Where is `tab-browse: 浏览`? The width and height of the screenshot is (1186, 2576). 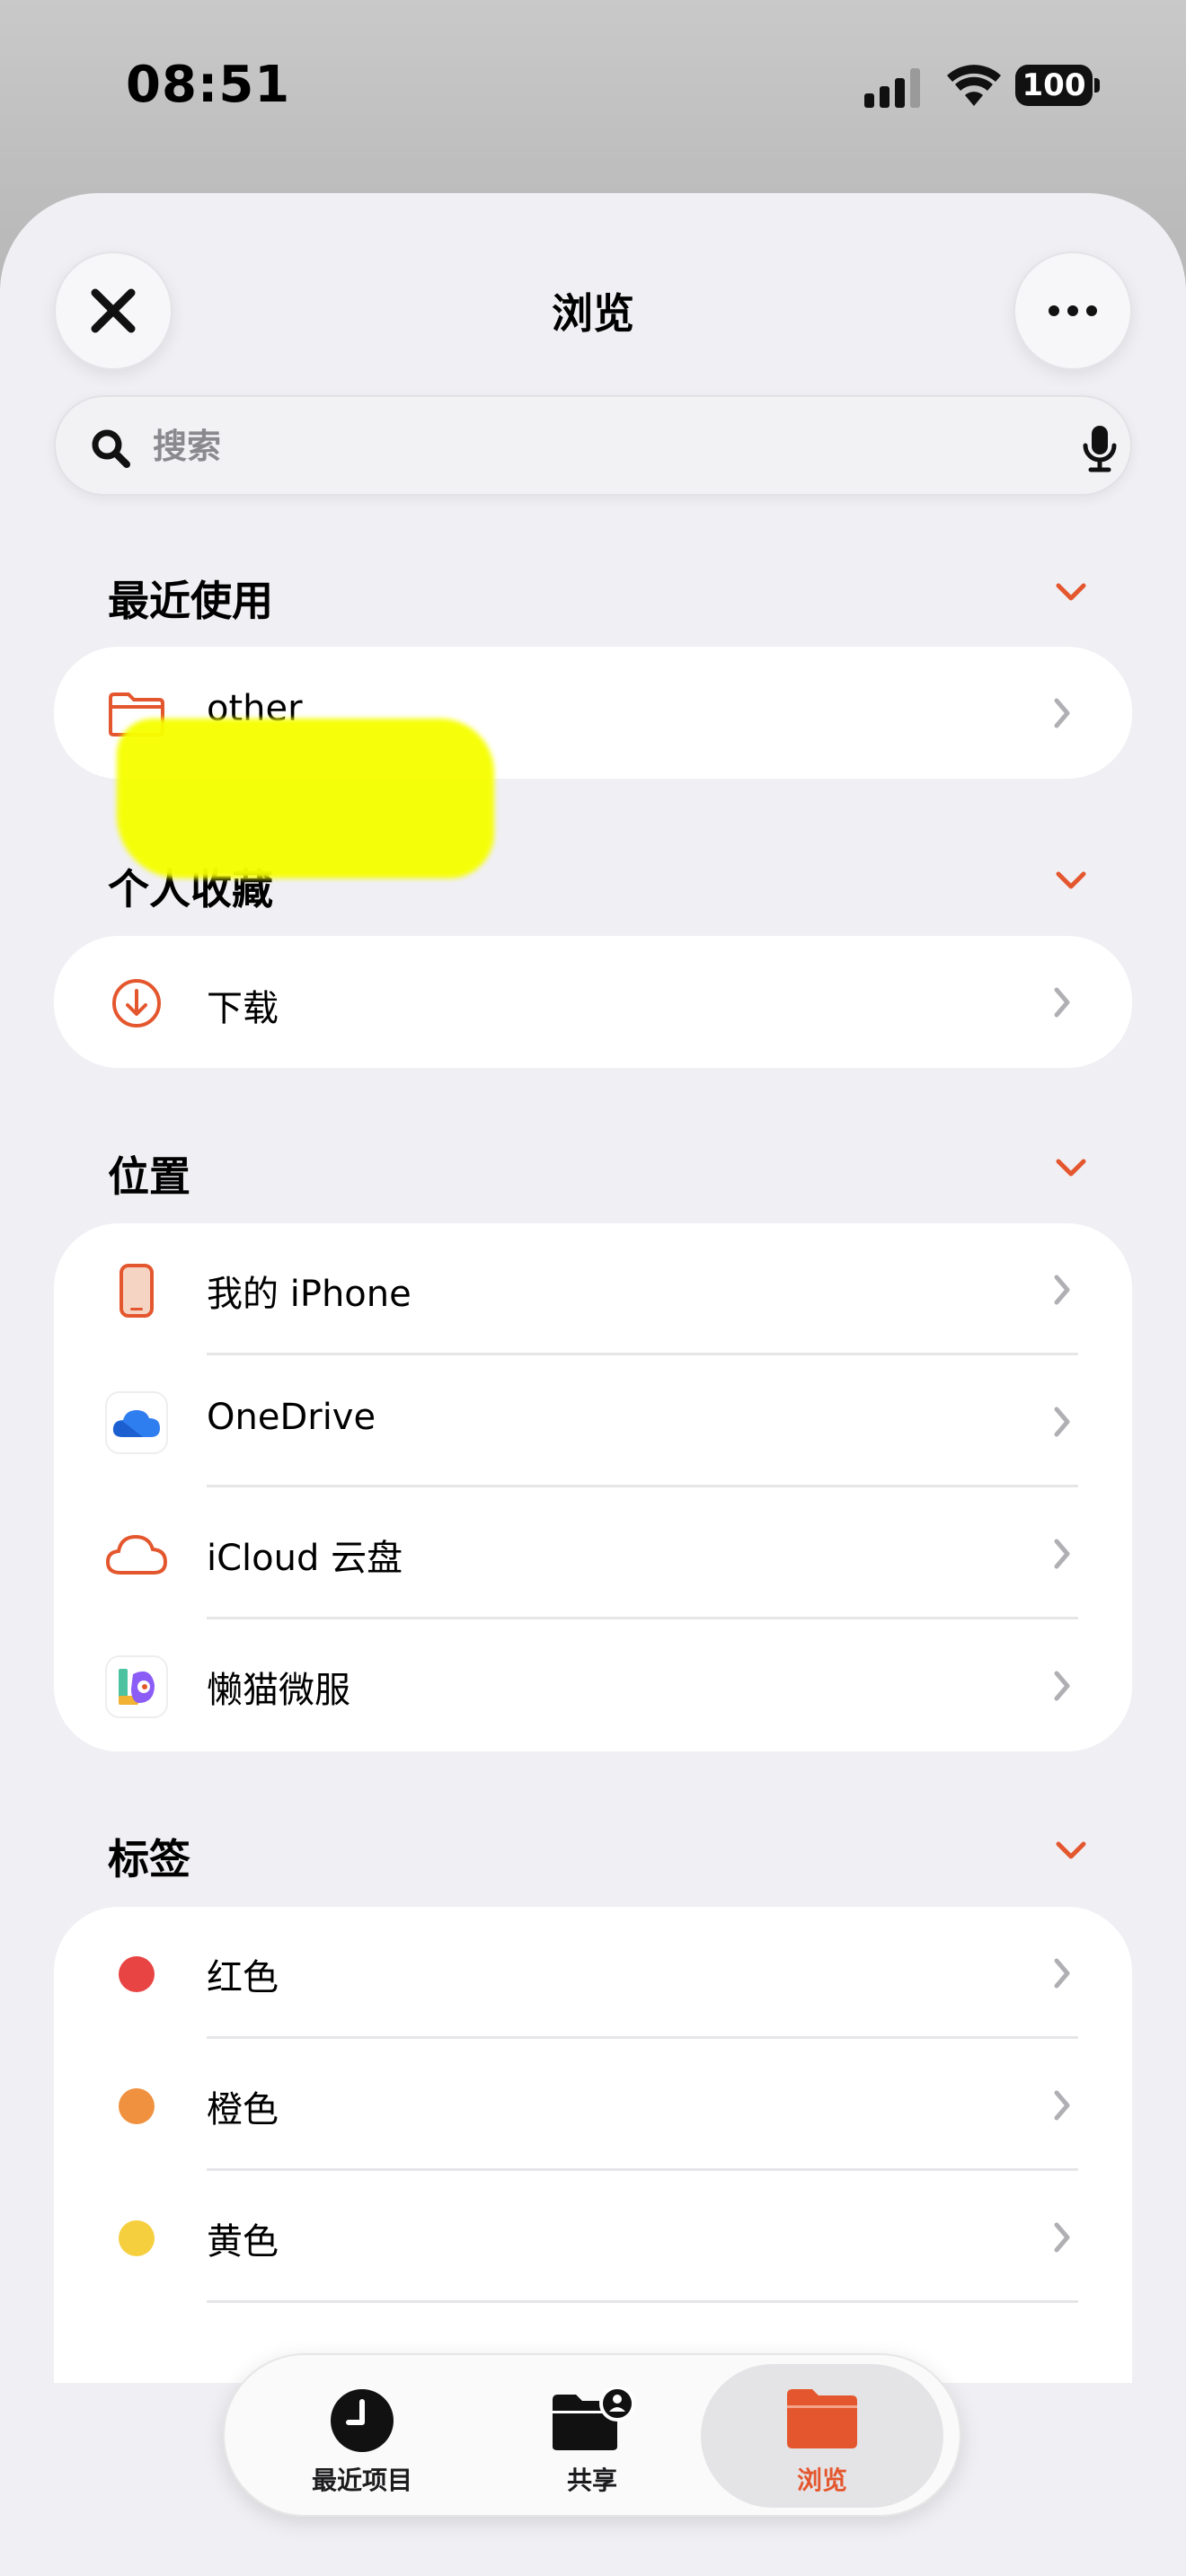 tab-browse: 浏览 is located at coordinates (822, 2436).